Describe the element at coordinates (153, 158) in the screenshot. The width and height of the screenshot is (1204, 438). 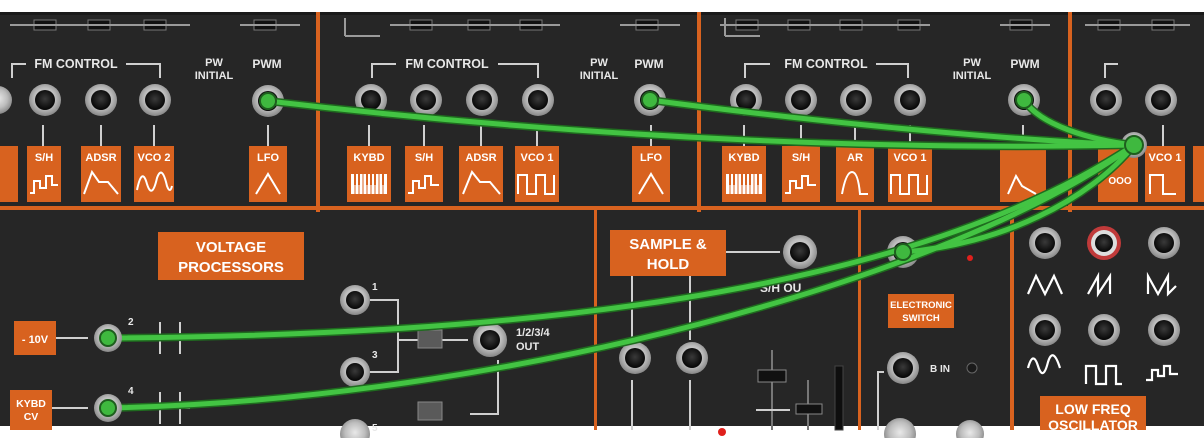
I see `svg-text: VCO 2` at that location.